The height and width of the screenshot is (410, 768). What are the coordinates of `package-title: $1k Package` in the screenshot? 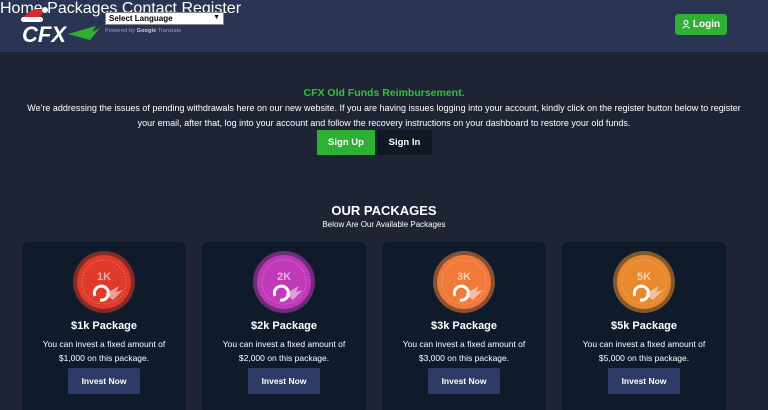 It's located at (104, 326).